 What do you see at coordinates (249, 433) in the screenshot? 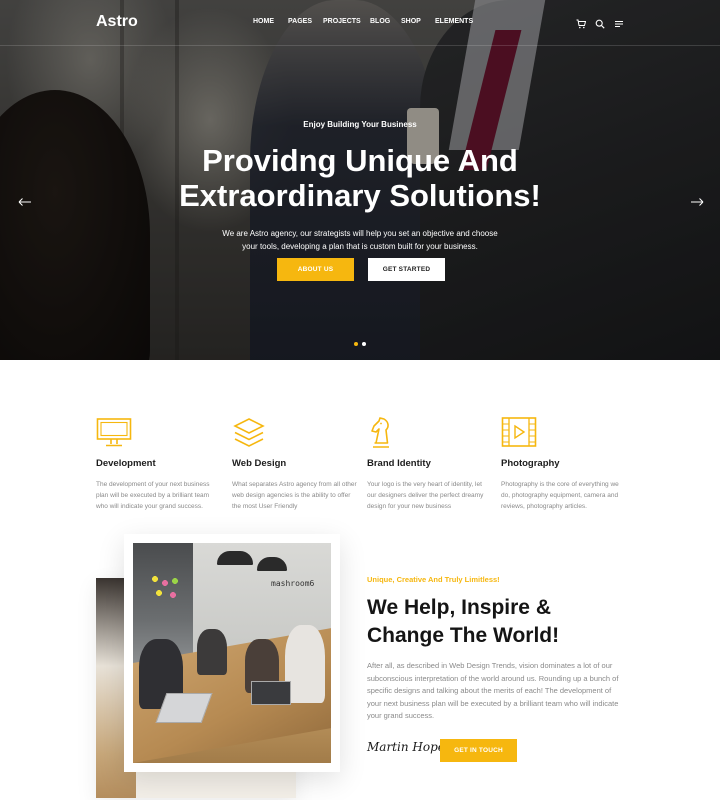
I see `layers-icon` at bounding box center [249, 433].